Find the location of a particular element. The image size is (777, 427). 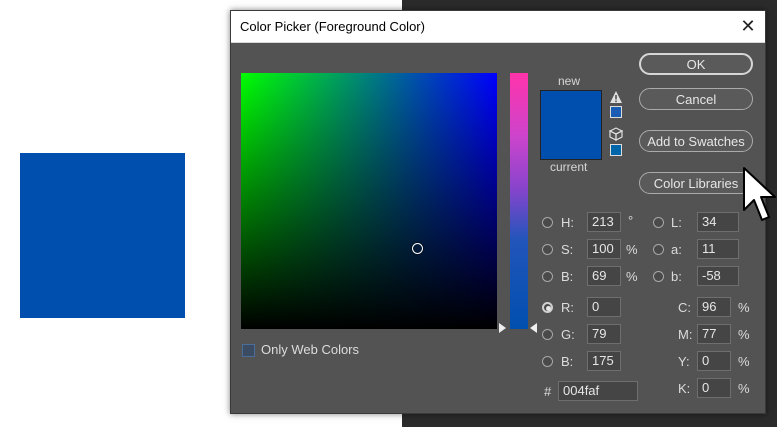

cyan-unit: % is located at coordinates (744, 307).